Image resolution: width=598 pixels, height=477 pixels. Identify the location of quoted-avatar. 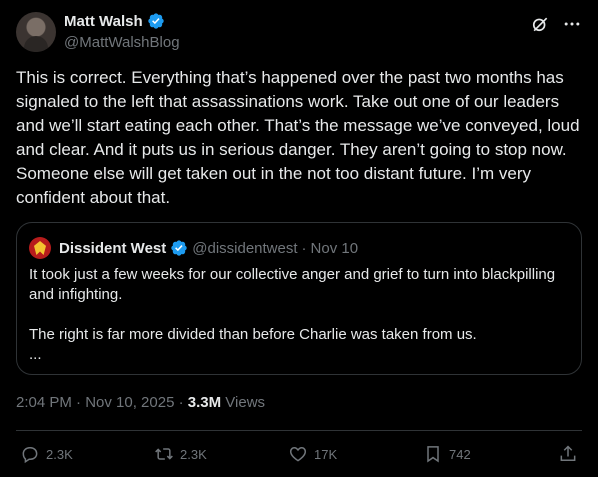
(40, 248).